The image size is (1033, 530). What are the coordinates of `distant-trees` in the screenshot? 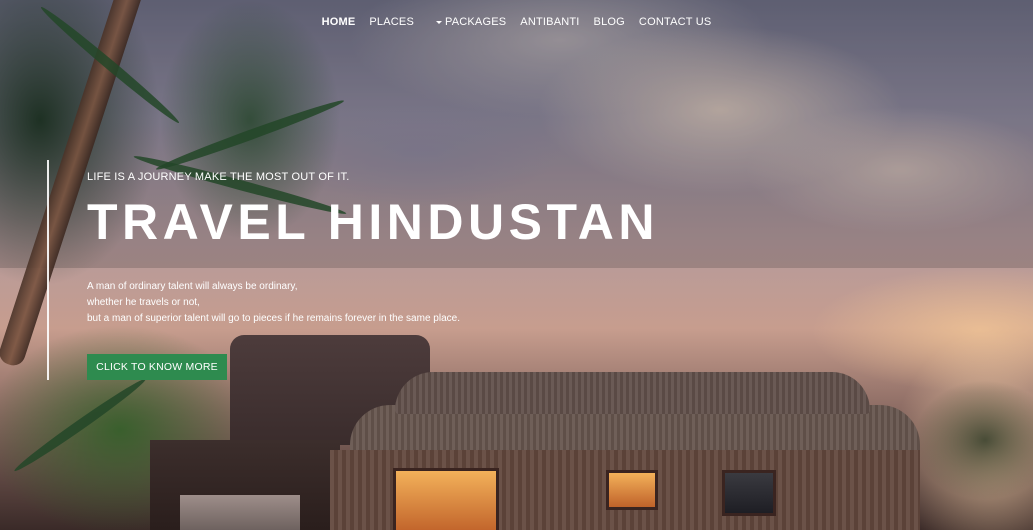 It's located at (973, 440).